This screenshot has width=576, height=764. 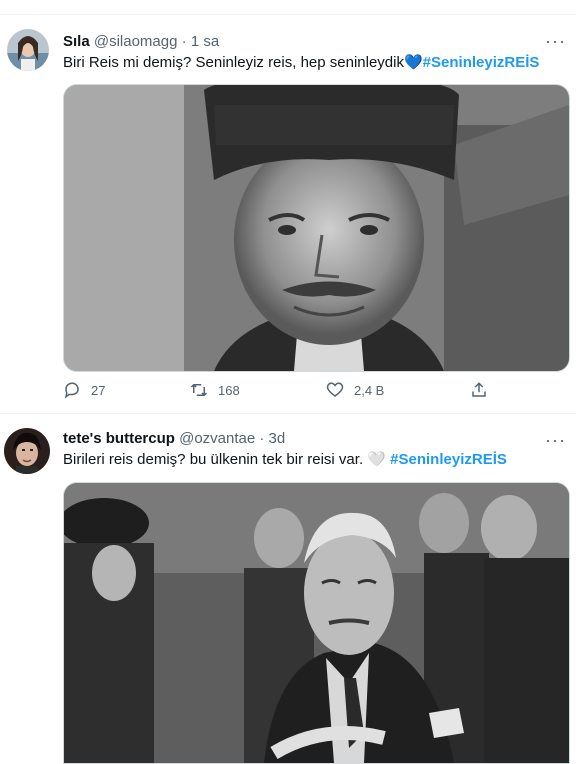 I want to click on reply-icon, so click(x=71, y=390).